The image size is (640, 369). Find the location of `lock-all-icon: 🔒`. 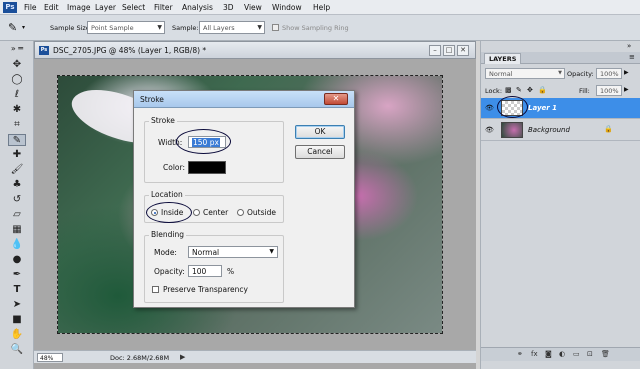

lock-all-icon: 🔒 is located at coordinates (542, 90).